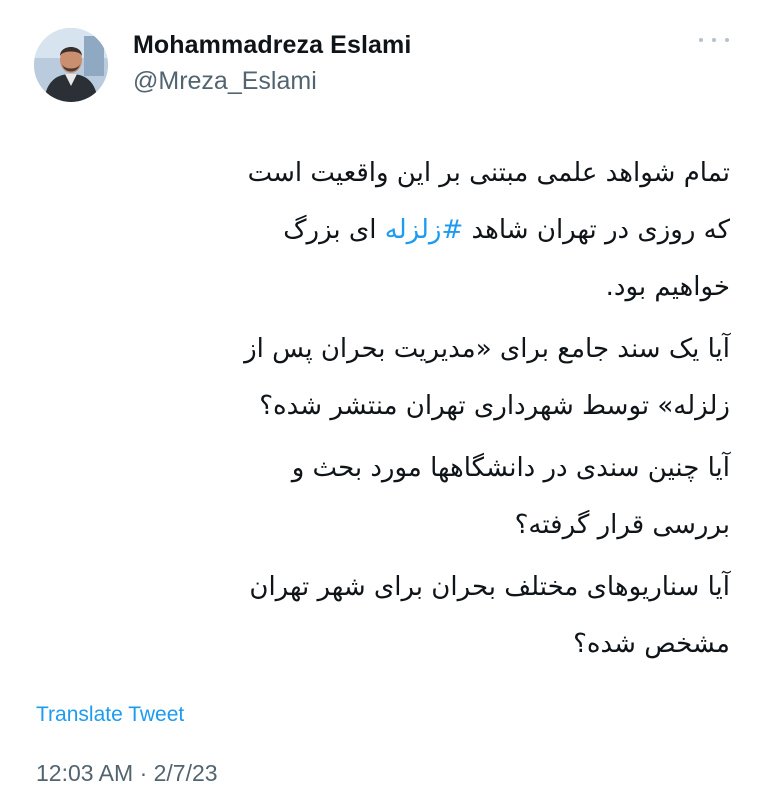 The width and height of the screenshot is (765, 800). What do you see at coordinates (272, 63) in the screenshot?
I see `author-block: Mohammadreza Eslami @Mreza_Eslami` at bounding box center [272, 63].